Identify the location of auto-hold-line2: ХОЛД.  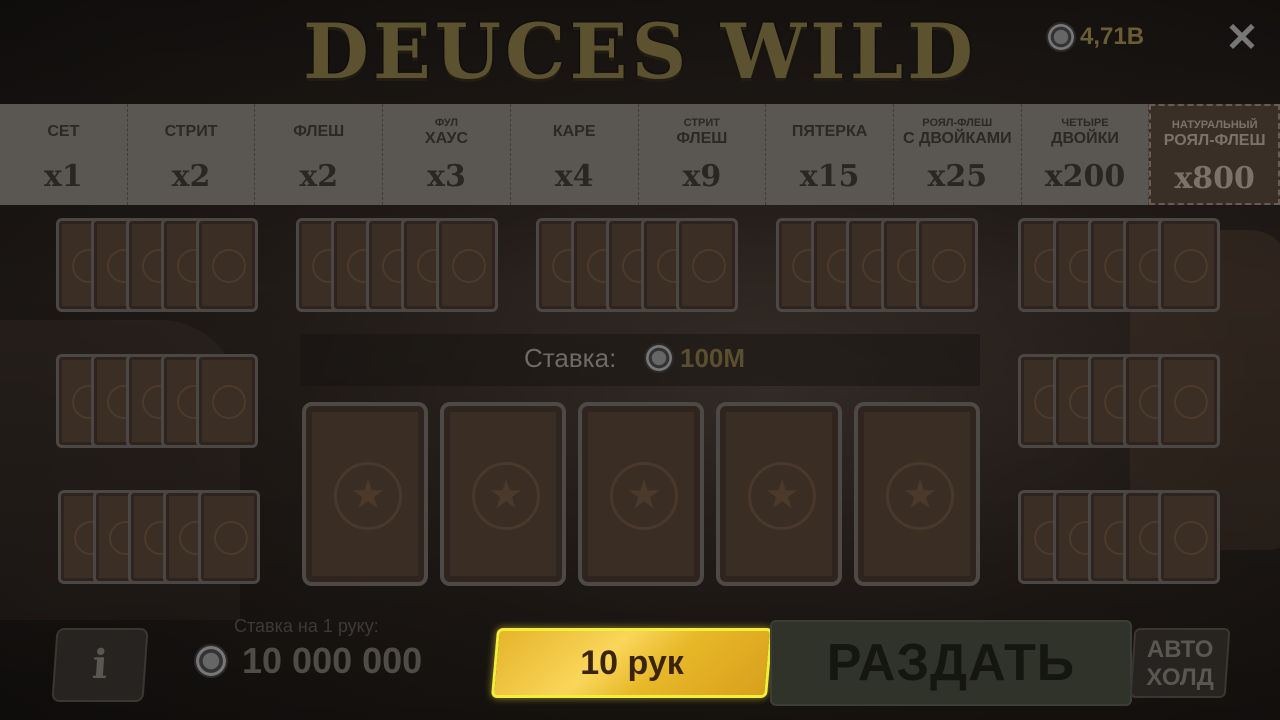
(1180, 677).